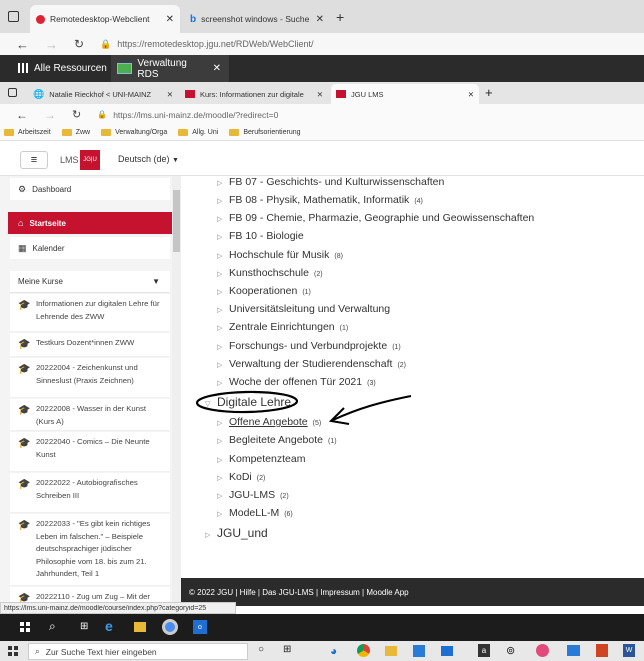 The height and width of the screenshot is (661, 644). I want to click on category-kunsthochschule: ▷ Kunsthochschule (2), so click(270, 273).